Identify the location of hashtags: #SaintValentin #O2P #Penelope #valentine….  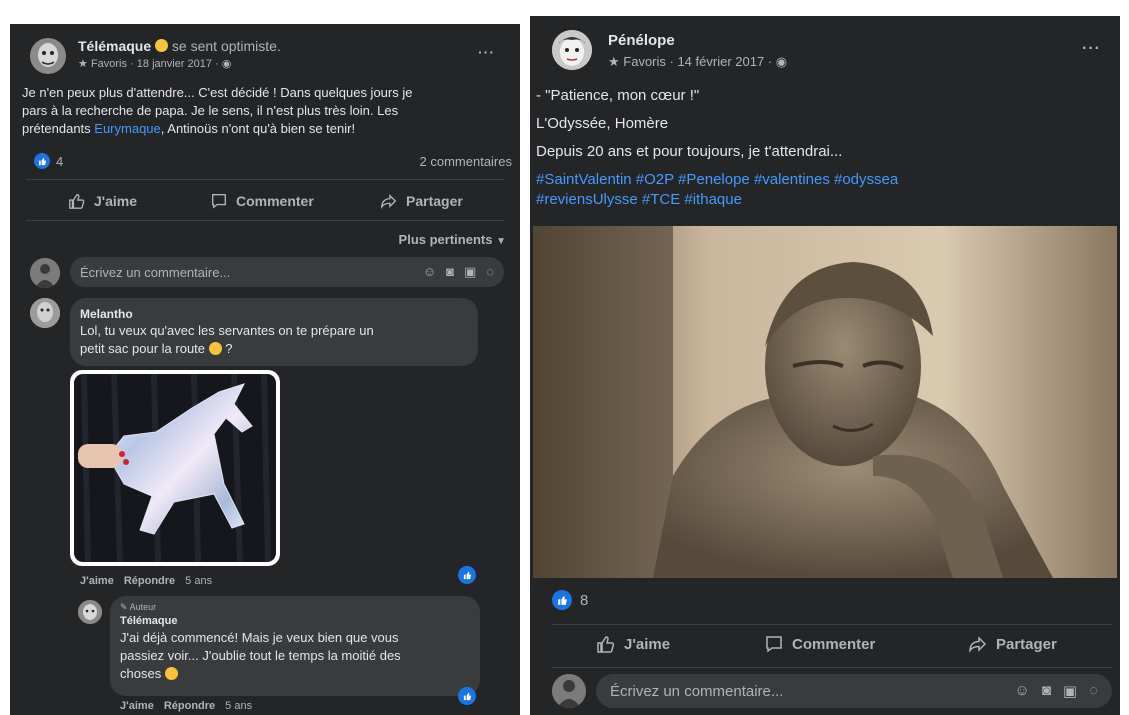
(717, 190).